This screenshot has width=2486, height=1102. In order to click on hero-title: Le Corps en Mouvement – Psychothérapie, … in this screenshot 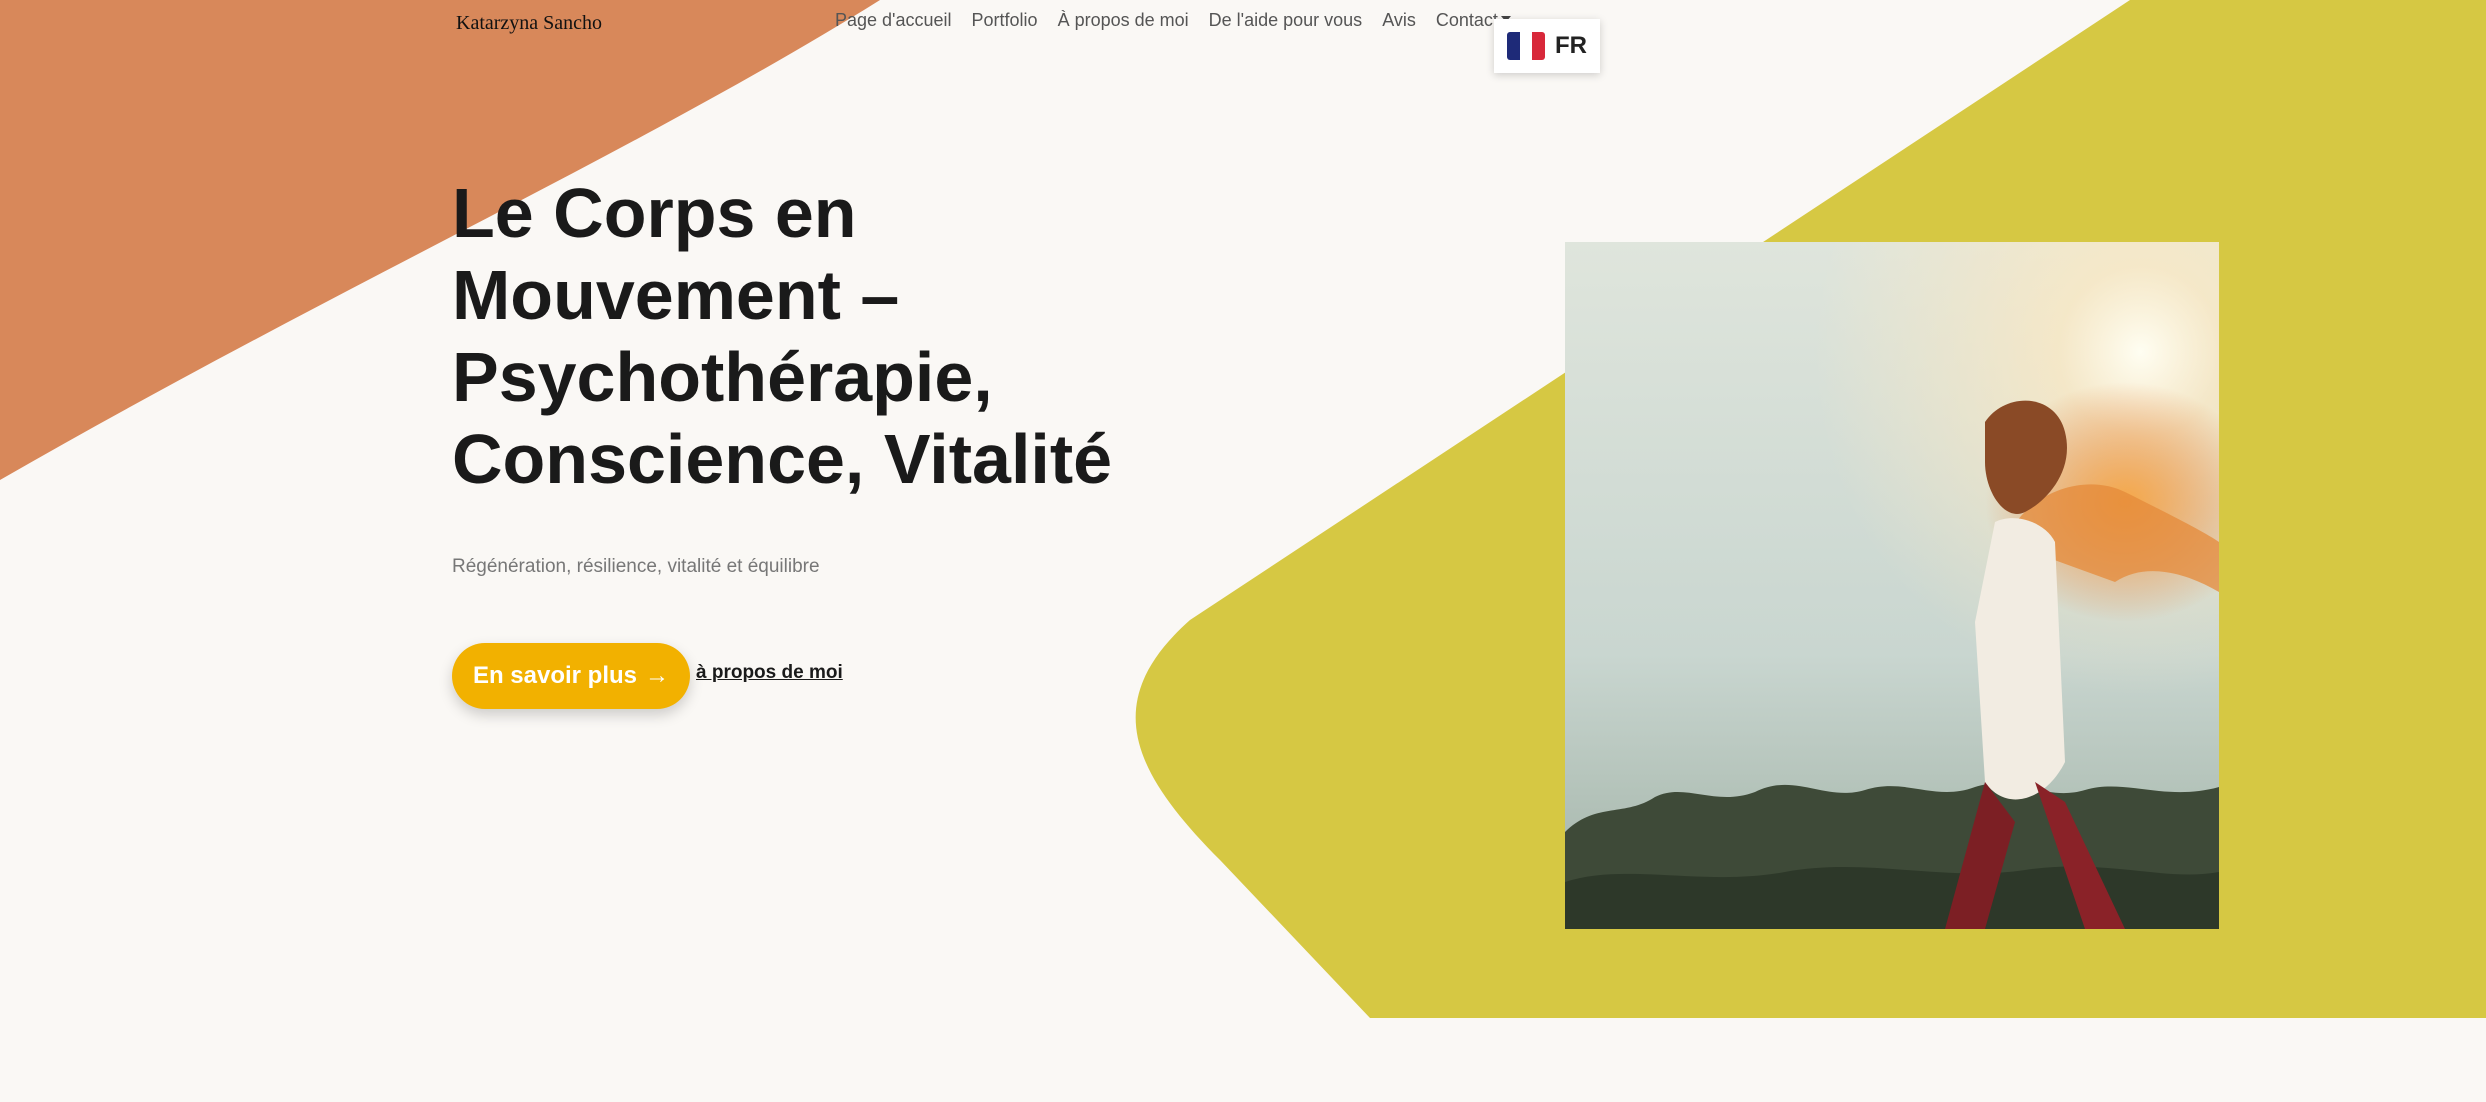, I will do `click(782, 336)`.